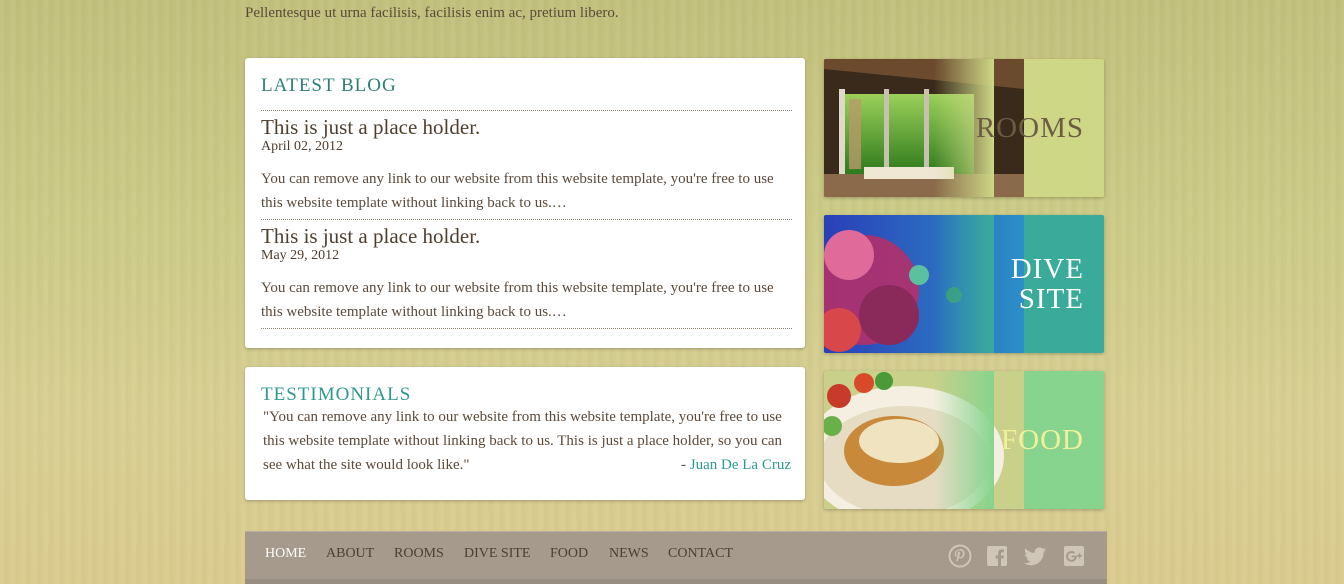  What do you see at coordinates (350, 554) in the screenshot?
I see `nav-about: ABOUT` at bounding box center [350, 554].